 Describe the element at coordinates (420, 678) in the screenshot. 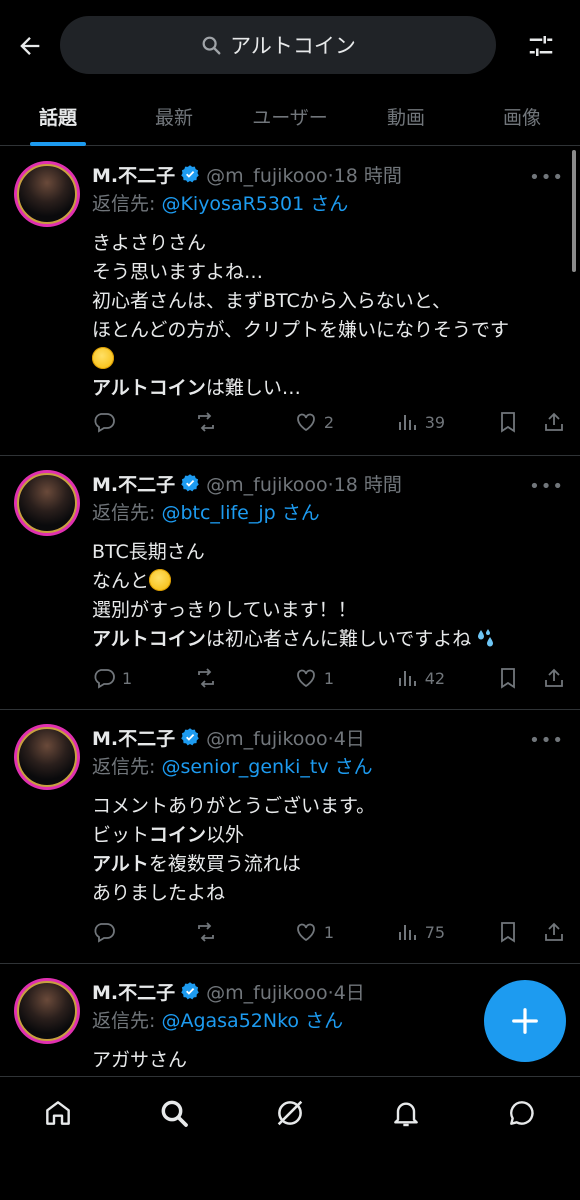

I see `views-button: 42` at that location.